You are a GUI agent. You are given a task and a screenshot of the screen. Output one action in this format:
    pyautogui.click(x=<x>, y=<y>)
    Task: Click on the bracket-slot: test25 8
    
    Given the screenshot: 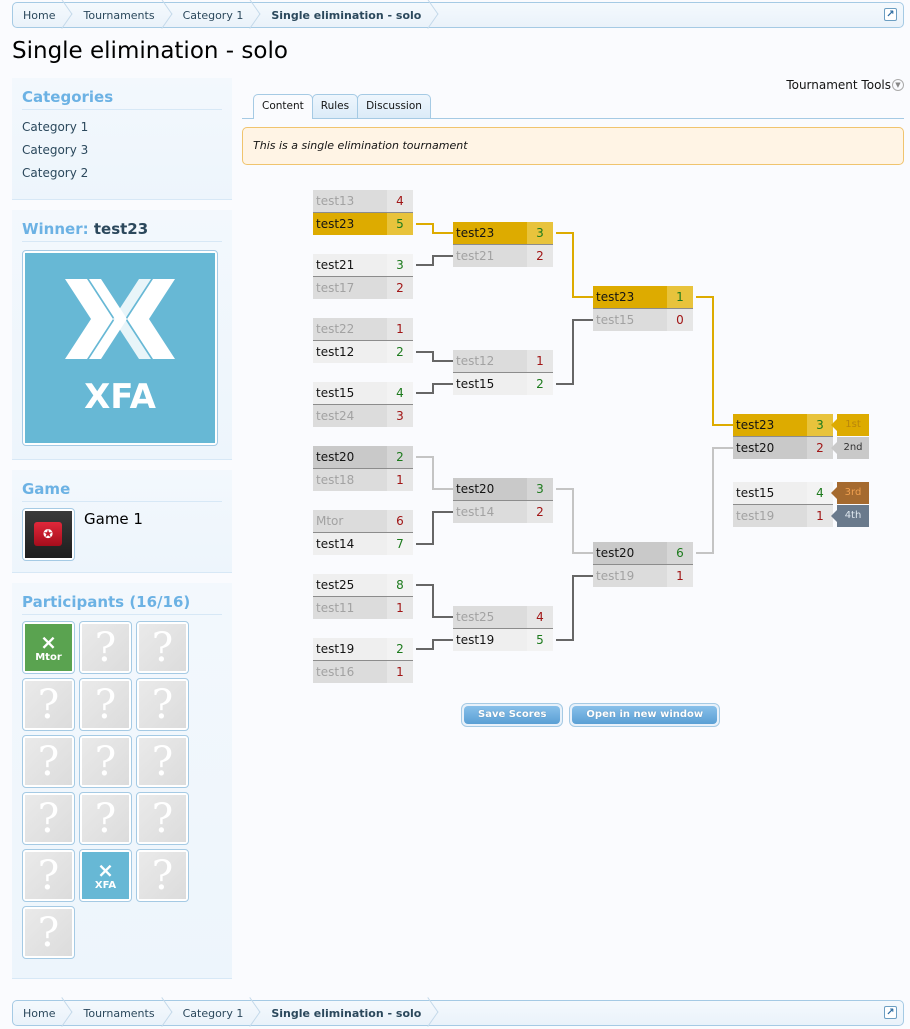 What is the action you would take?
    pyautogui.click(x=363, y=585)
    